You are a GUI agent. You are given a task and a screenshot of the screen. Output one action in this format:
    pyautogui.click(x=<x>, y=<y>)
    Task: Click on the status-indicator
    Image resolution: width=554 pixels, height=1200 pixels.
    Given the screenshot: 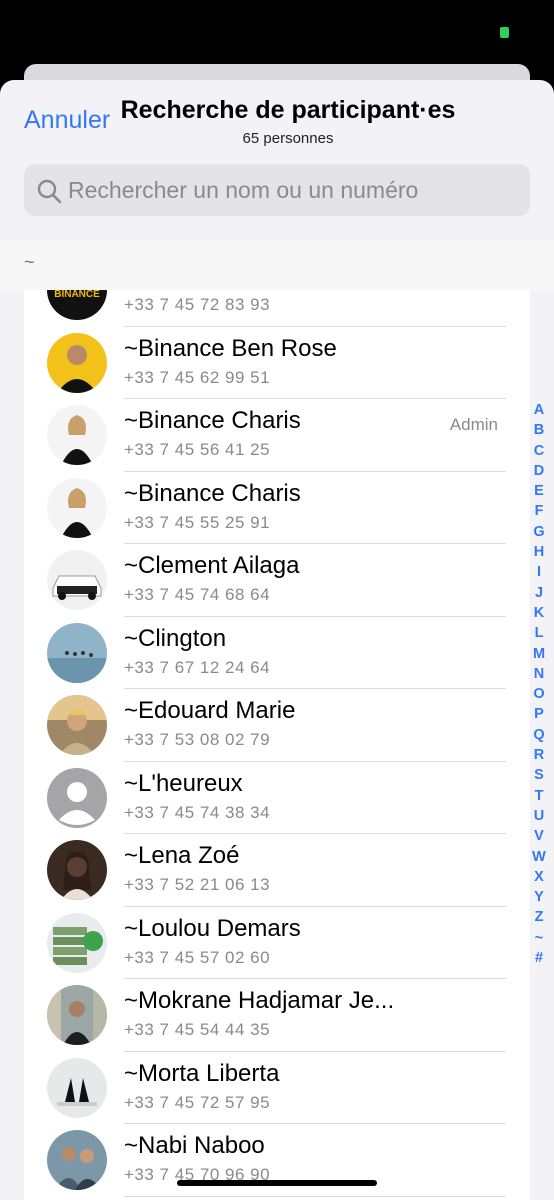 What is the action you would take?
    pyautogui.click(x=504, y=32)
    